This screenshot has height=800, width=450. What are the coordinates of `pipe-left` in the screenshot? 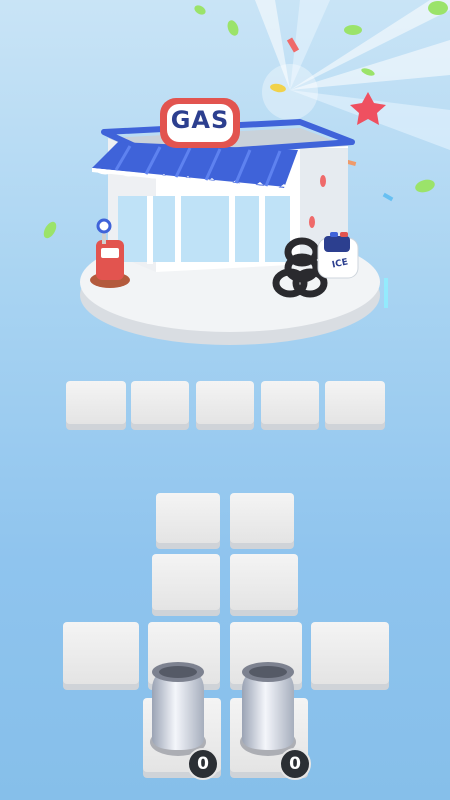 It's located at (178, 709).